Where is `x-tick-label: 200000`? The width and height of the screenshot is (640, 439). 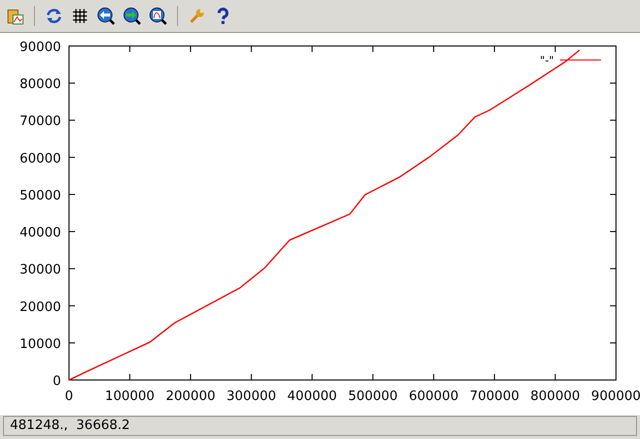 x-tick-label: 200000 is located at coordinates (191, 396).